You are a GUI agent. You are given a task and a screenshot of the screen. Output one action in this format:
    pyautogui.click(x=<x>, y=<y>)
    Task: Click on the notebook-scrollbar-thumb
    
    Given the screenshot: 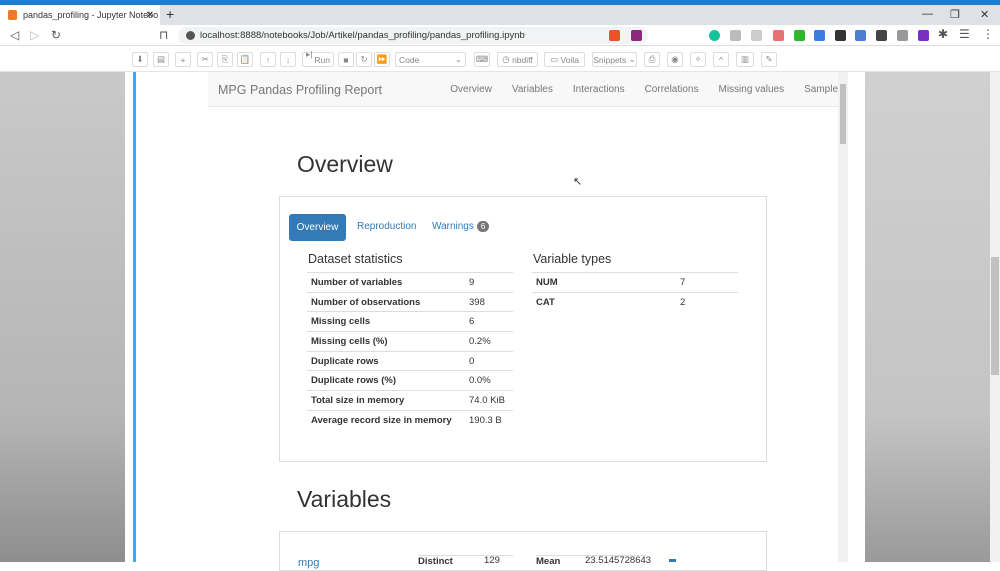 What is the action you would take?
    pyautogui.click(x=843, y=114)
    